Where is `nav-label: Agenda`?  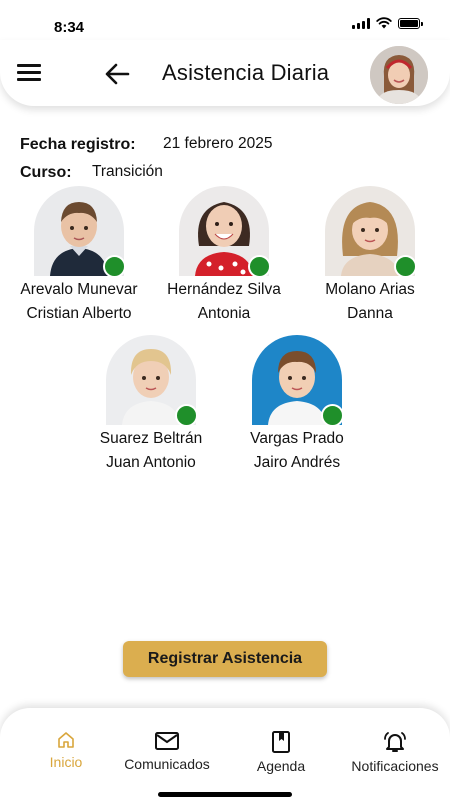
nav-label: Agenda is located at coordinates (281, 766).